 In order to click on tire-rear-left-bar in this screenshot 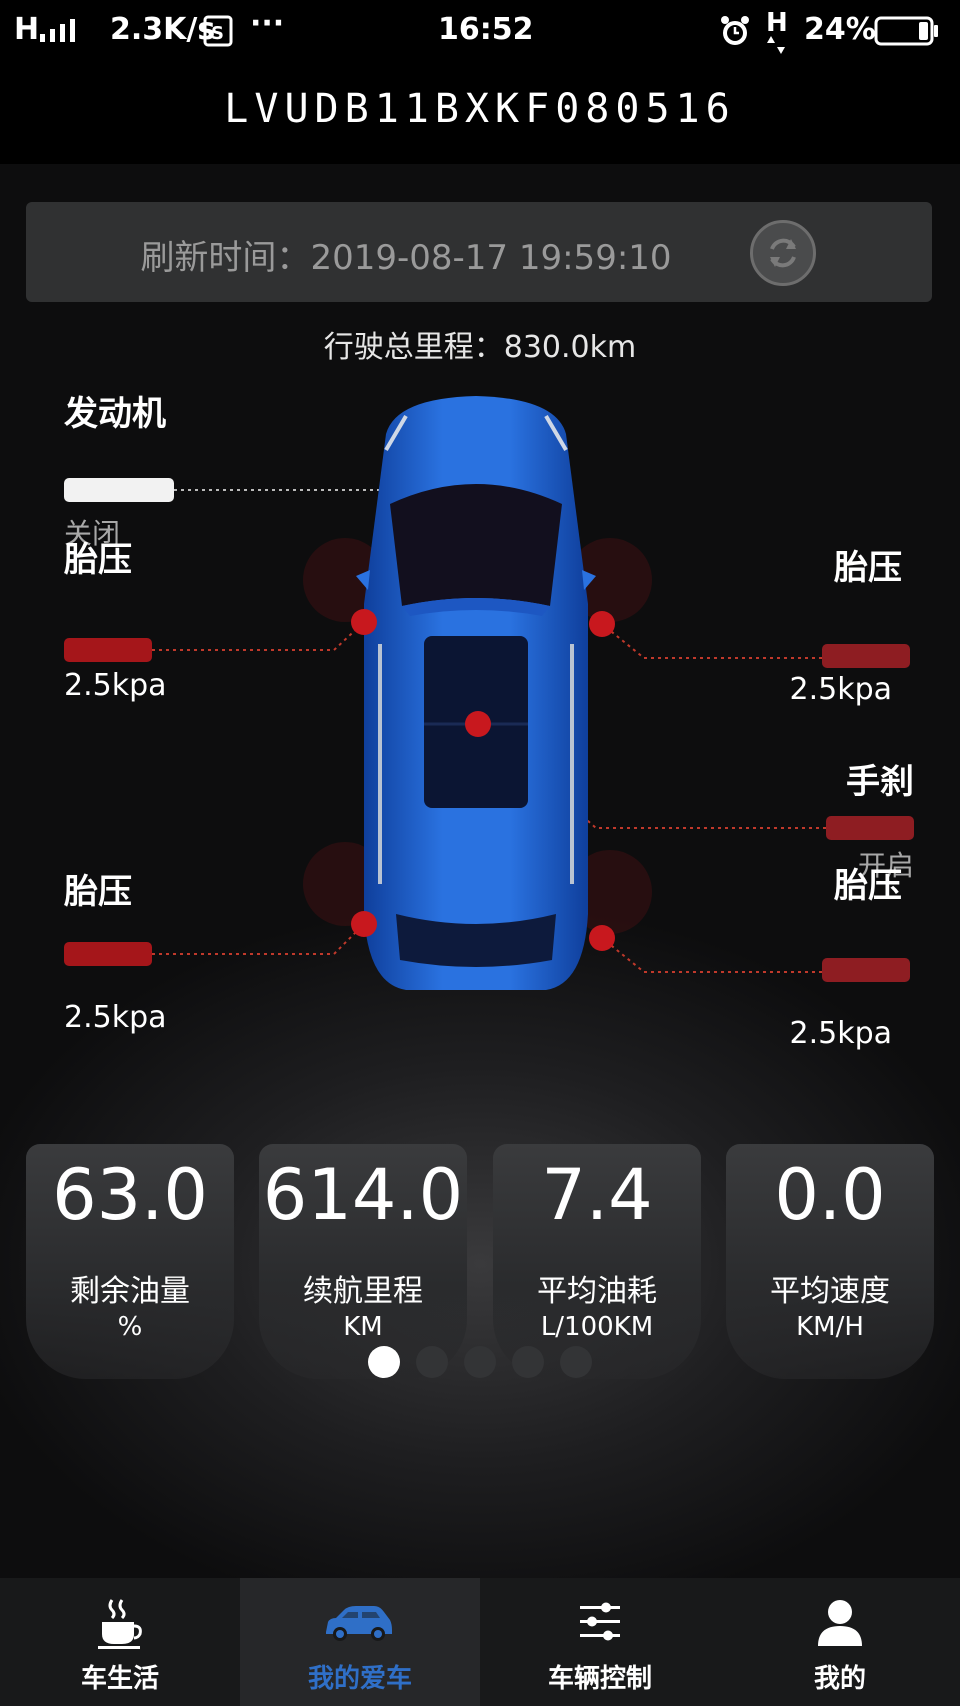, I will do `click(108, 954)`.